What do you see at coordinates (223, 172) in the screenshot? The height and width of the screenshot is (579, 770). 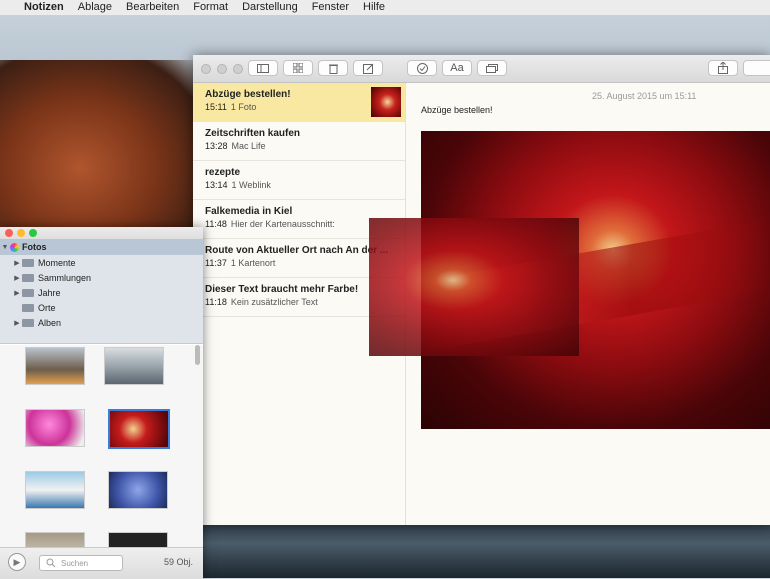 I see `note-title: rezepte` at bounding box center [223, 172].